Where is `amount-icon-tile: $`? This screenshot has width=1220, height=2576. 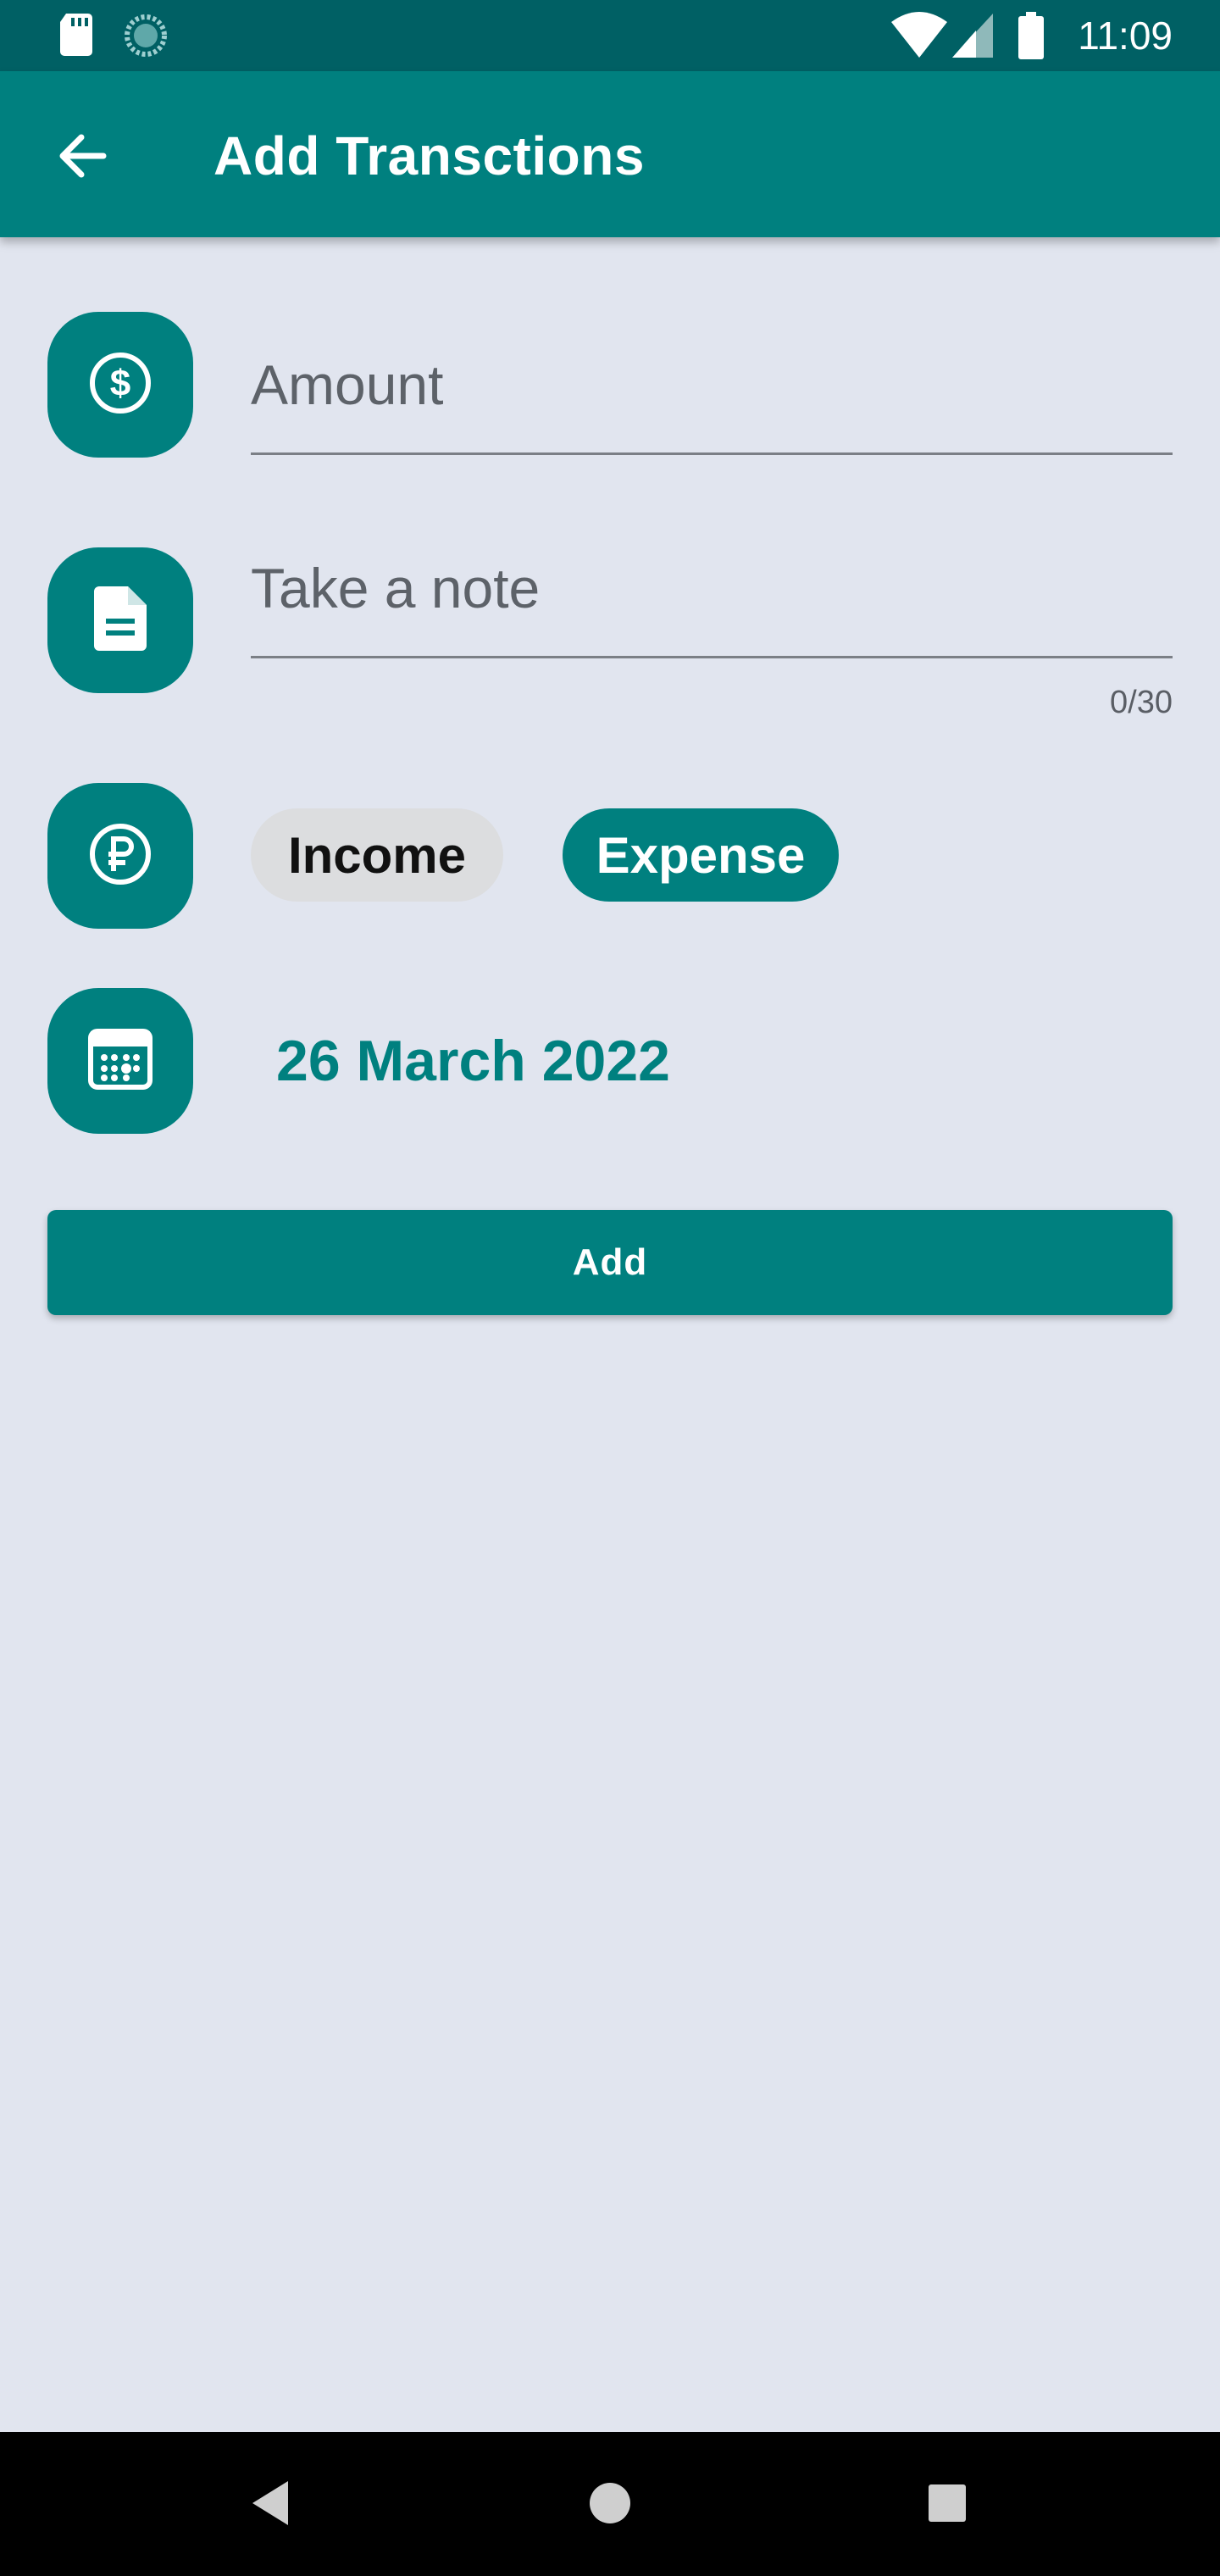
amount-icon-tile: $ is located at coordinates (120, 385).